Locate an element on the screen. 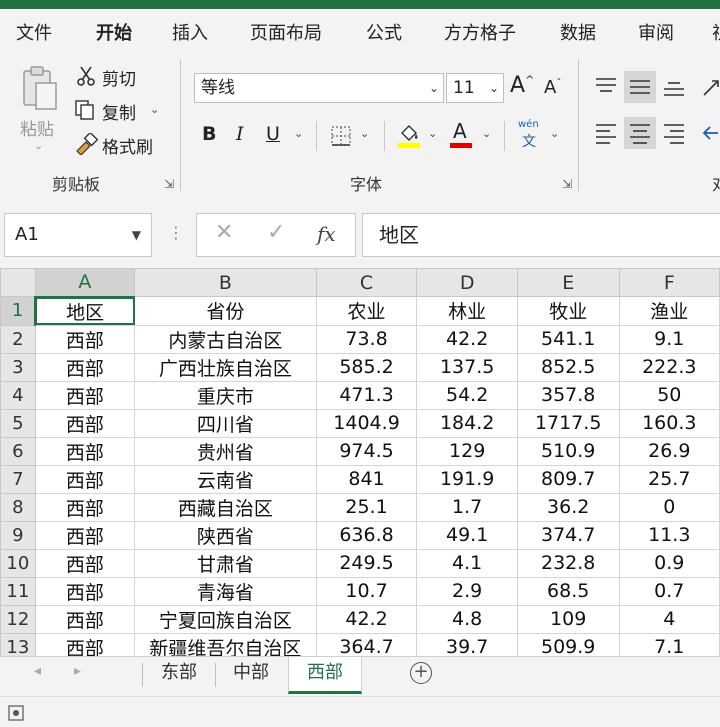 This screenshot has height=727, width=720. copy-button: 复制 is located at coordinates (119, 111).